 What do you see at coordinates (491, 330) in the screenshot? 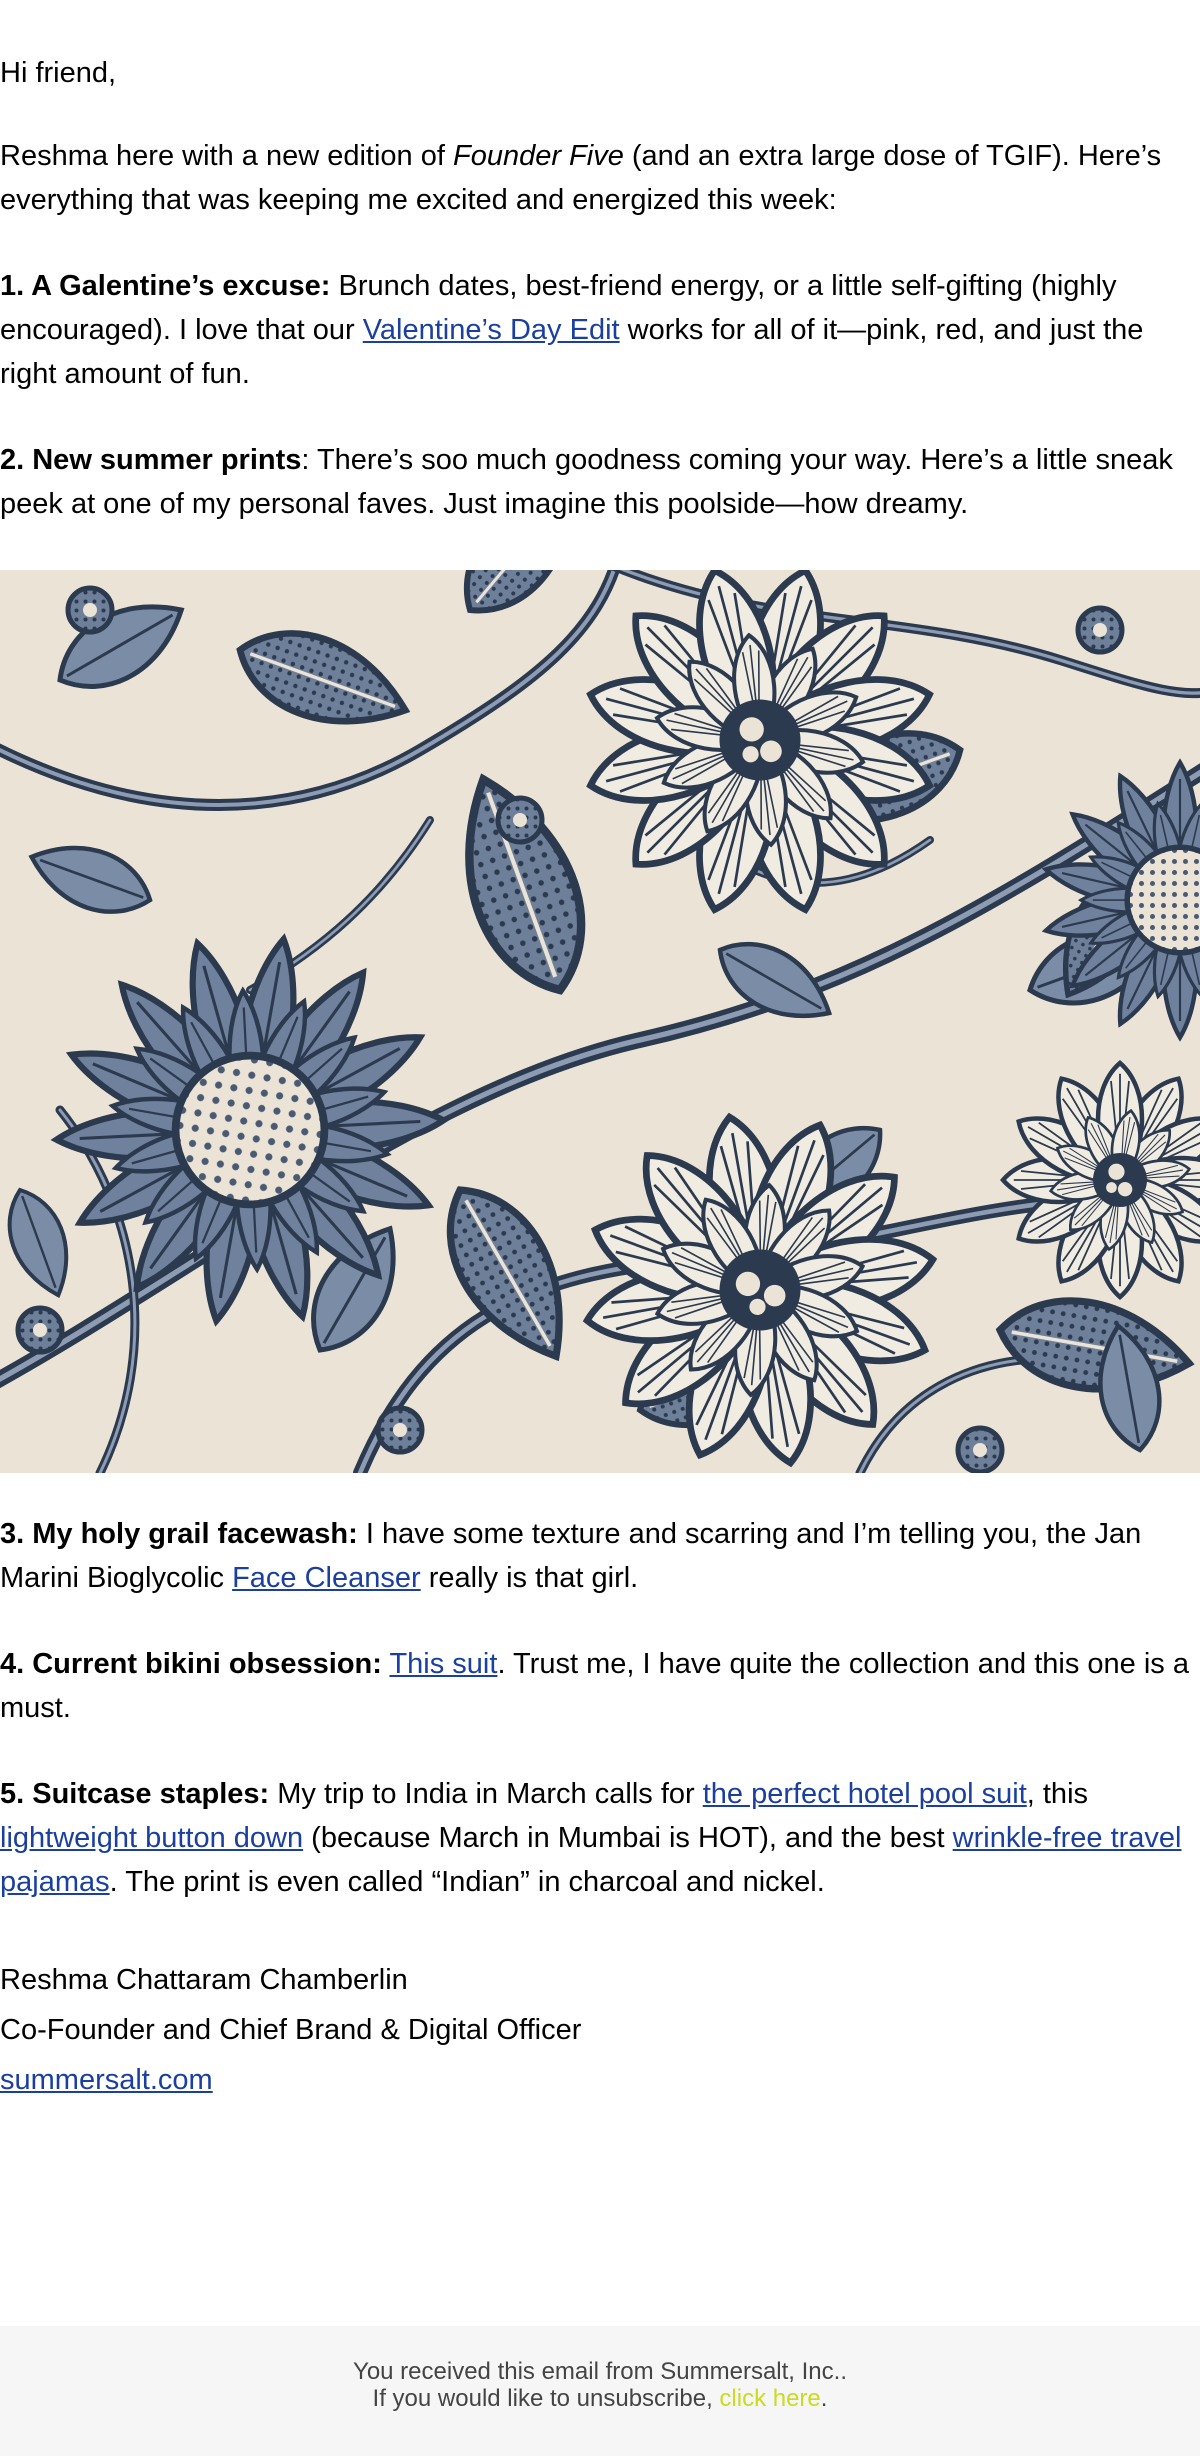
I see `valentines-edit-link: Valentine’s Day Edit` at bounding box center [491, 330].